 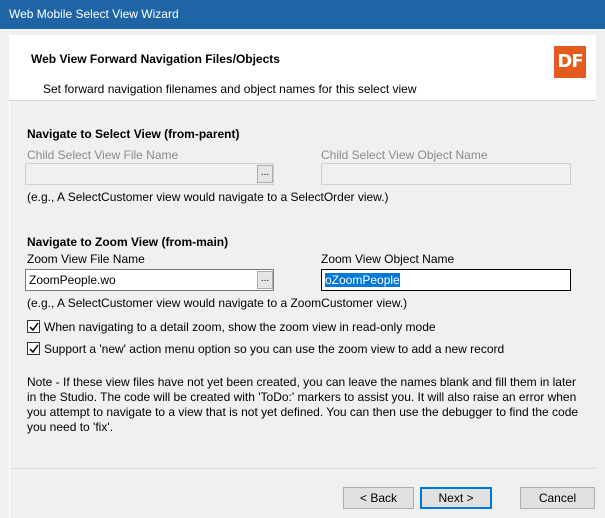 What do you see at coordinates (570, 62) in the screenshot?
I see `dataflex-logo-icon: DF` at bounding box center [570, 62].